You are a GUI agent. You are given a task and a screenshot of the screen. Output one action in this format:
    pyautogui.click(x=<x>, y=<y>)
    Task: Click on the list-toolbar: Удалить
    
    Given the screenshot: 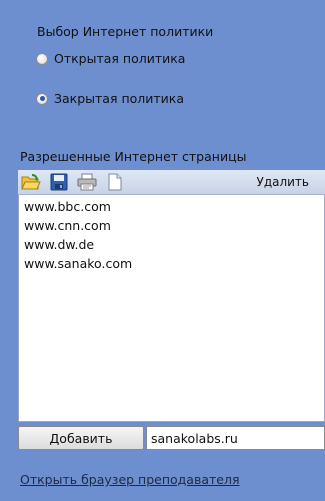 What is the action you would take?
    pyautogui.click(x=171, y=182)
    